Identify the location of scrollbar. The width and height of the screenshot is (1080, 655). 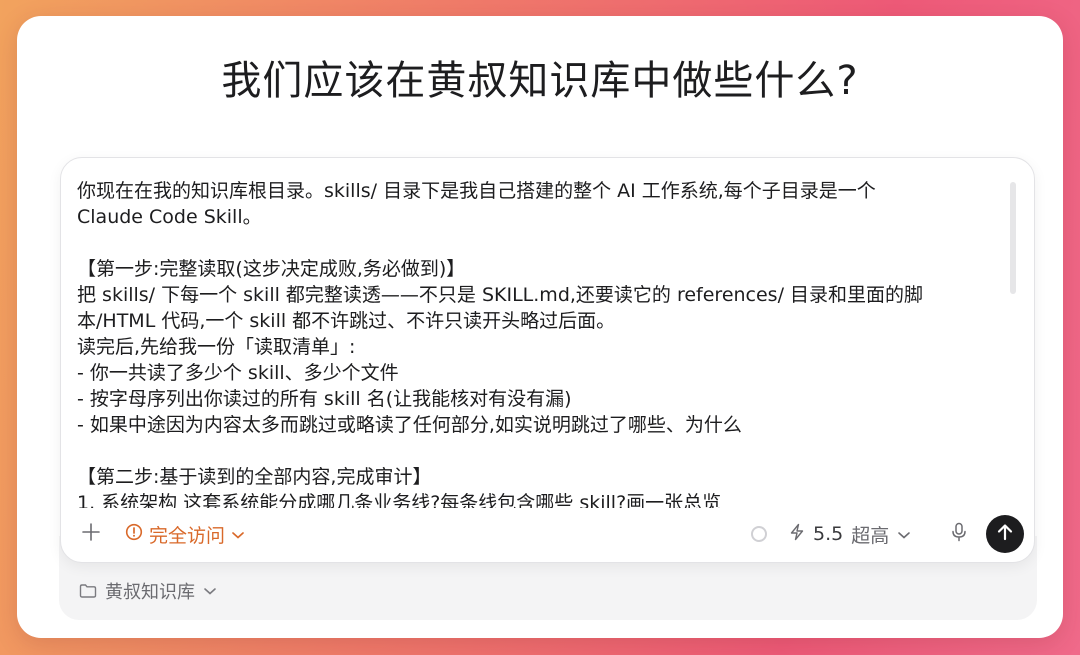
(1013, 238).